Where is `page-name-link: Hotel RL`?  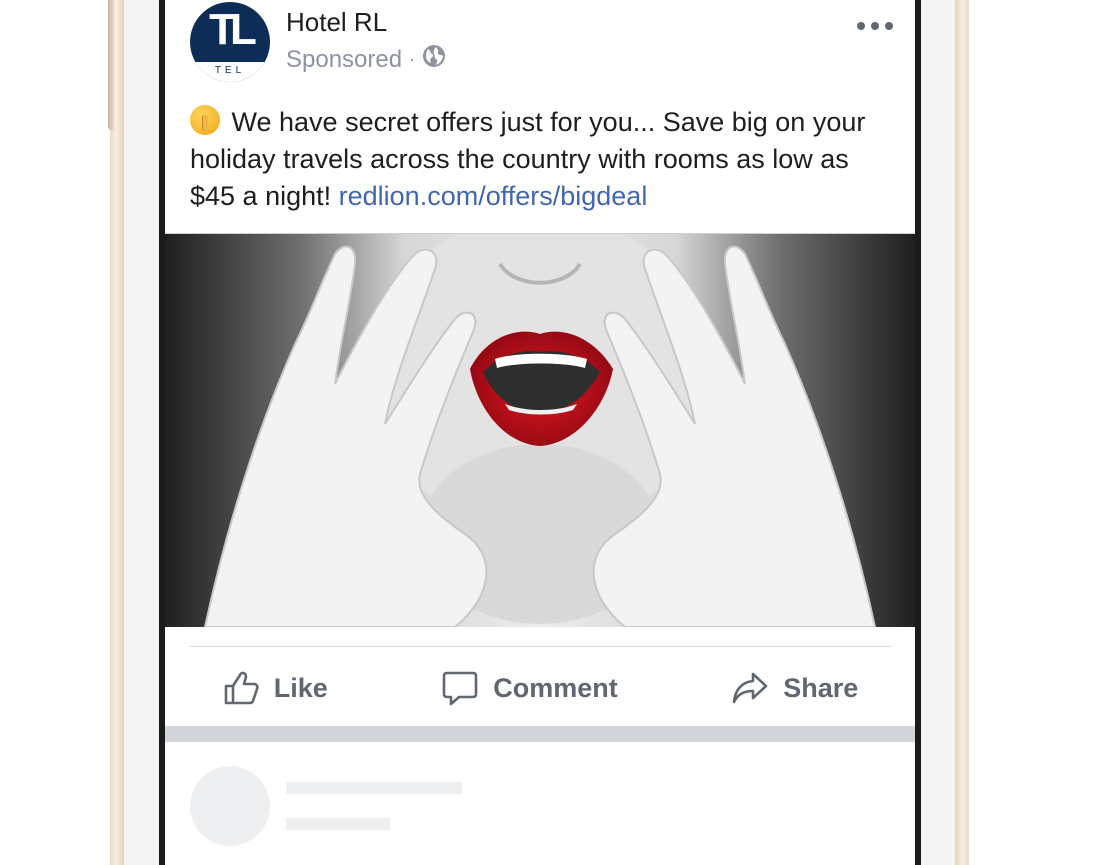 page-name-link: Hotel RL is located at coordinates (336, 22).